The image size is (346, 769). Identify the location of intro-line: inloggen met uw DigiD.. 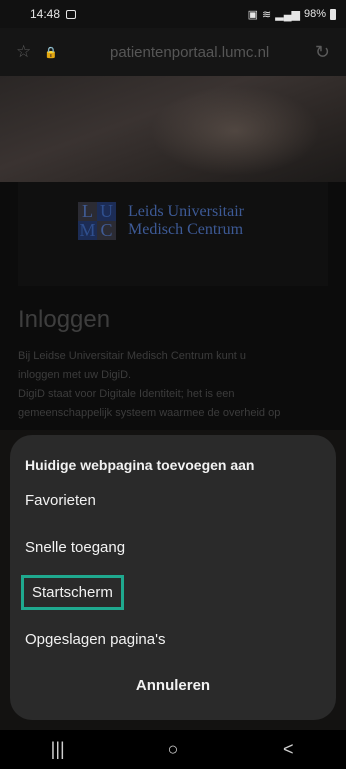
(75, 375).